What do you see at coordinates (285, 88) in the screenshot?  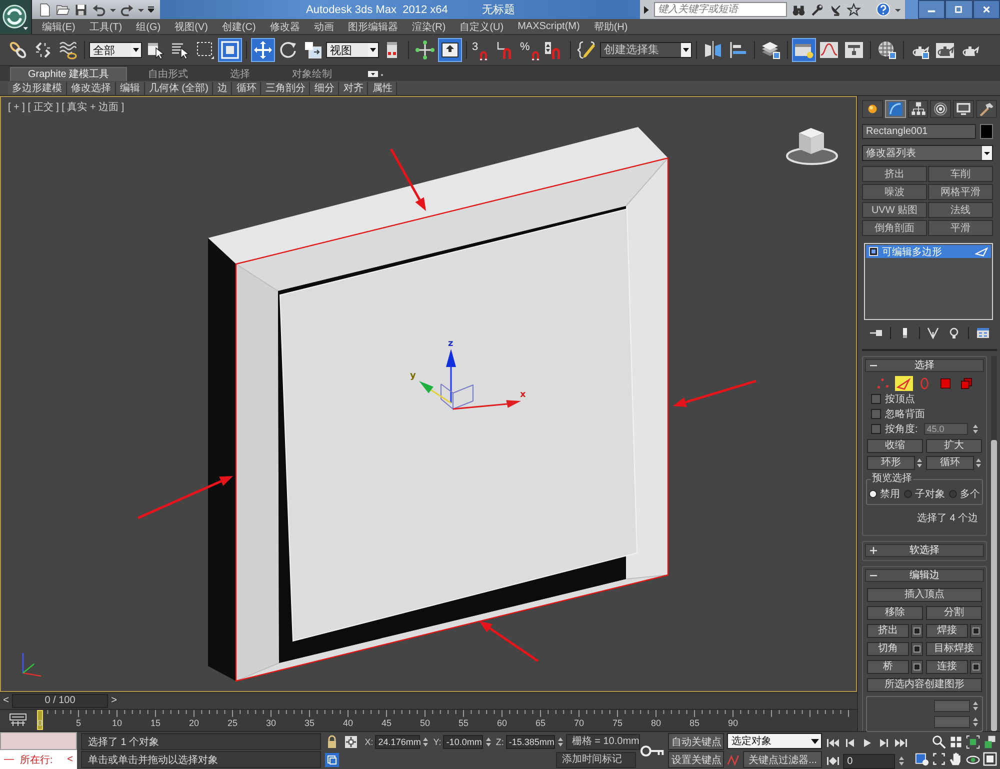 I see `ribbon-panel-button: 三角剖分` at bounding box center [285, 88].